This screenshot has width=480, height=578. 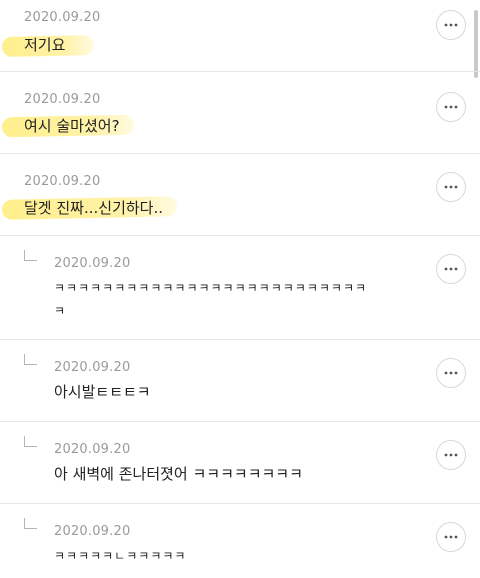 What do you see at coordinates (120, 556) in the screenshot?
I see `comment-text: ㅋㅋㅋㅋㅋㄴㅋㅋㅋㅋㅋ` at bounding box center [120, 556].